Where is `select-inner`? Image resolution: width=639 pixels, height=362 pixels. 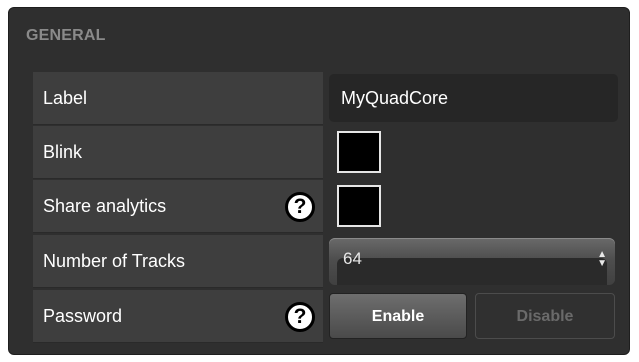 select-inner is located at coordinates (472, 271).